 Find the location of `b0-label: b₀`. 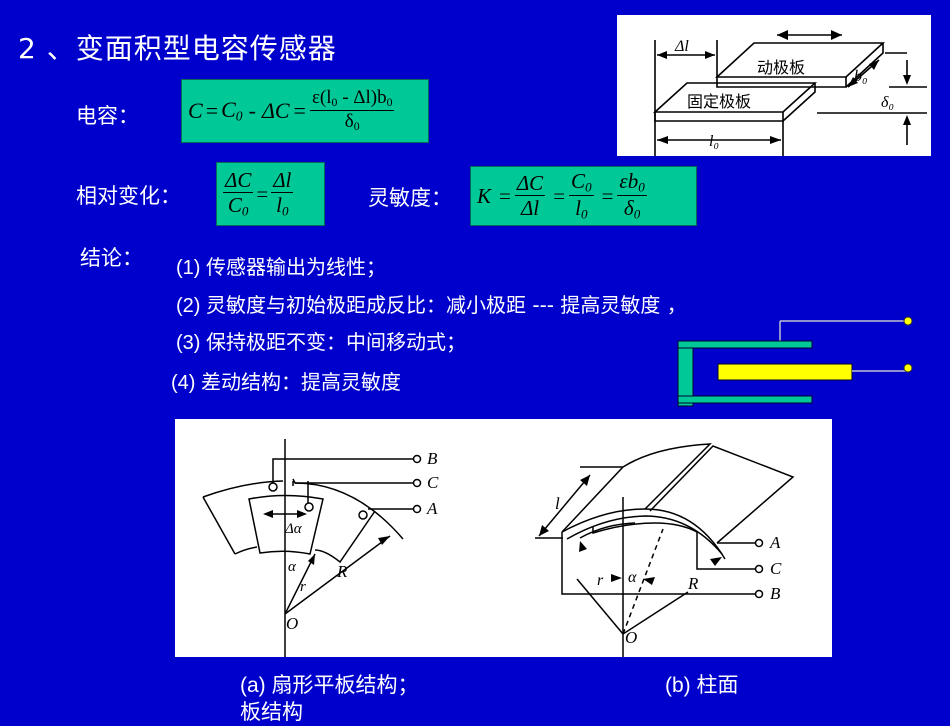

b0-label: b₀ is located at coordinates (861, 76).